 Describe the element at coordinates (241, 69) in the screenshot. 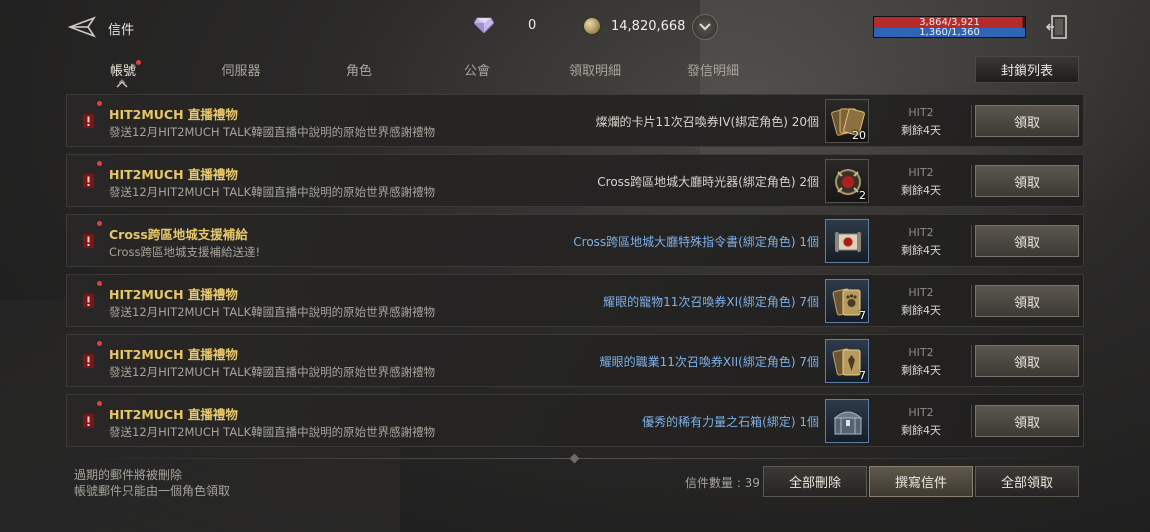

I see `tab-server: 伺服器` at that location.